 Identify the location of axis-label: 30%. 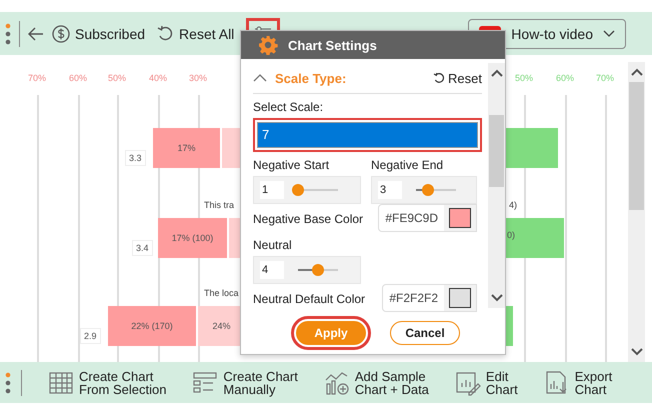
(198, 78).